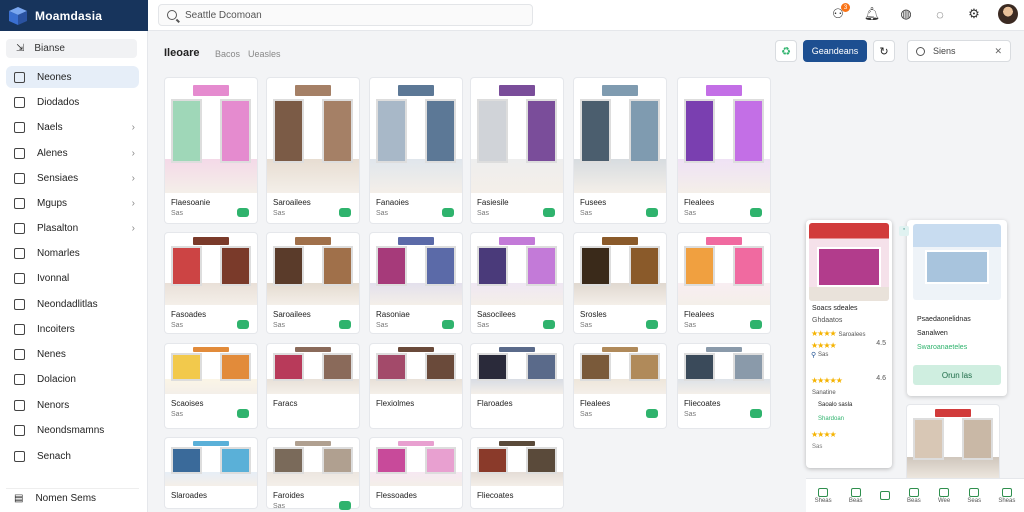 The image size is (1024, 512). What do you see at coordinates (620, 150) in the screenshot?
I see `store-tile: Fusees Sas` at bounding box center [620, 150].